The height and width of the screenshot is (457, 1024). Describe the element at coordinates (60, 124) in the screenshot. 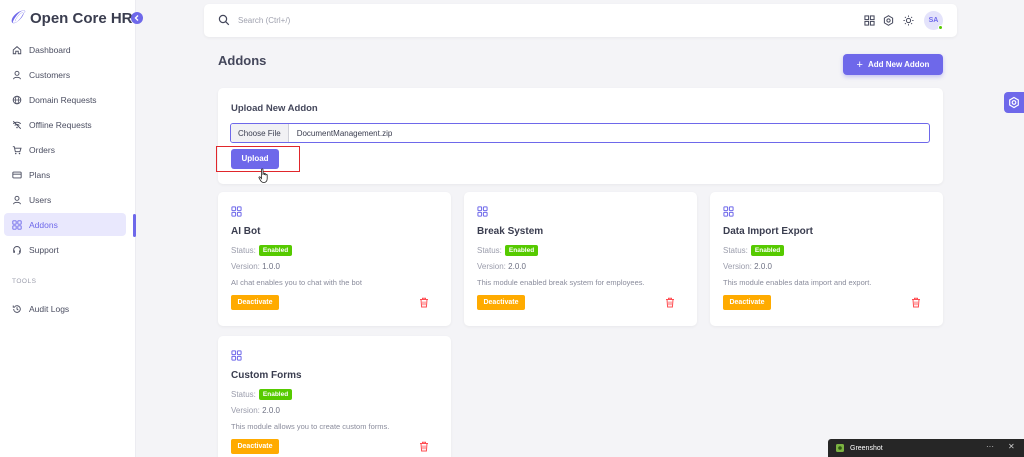

I see `sidebar-item-label: Offline Requests` at that location.